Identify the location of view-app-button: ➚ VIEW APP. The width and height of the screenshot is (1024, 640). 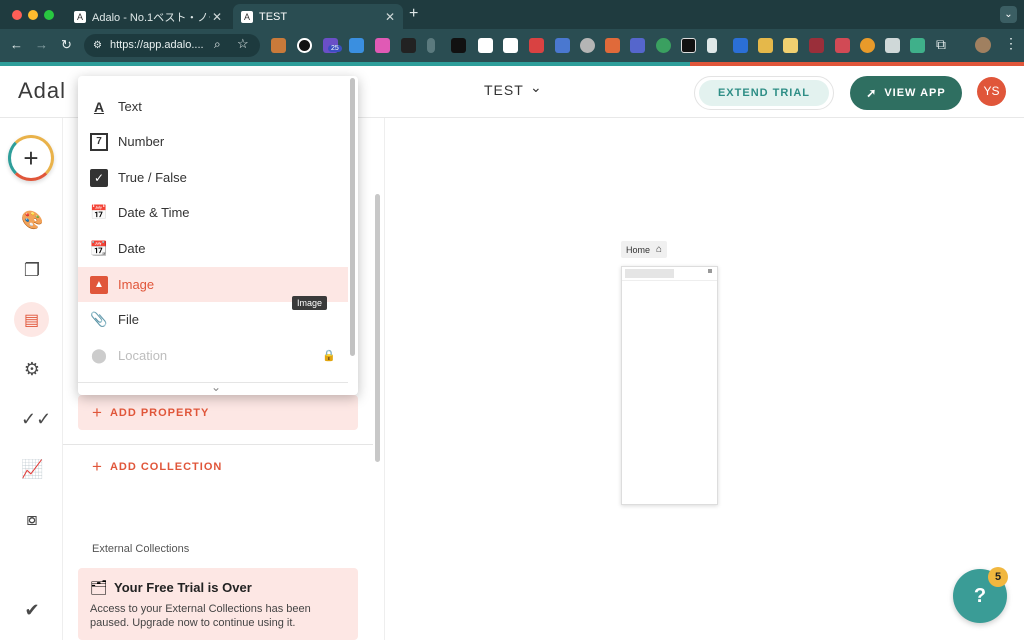
(906, 93).